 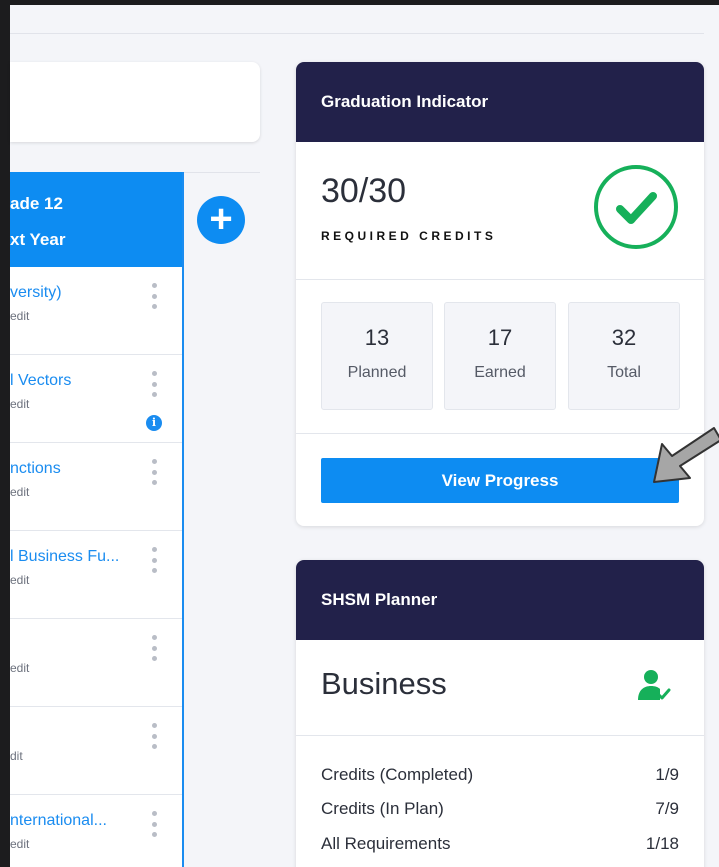 I want to click on view-progress-button: View Progress, so click(x=500, y=480).